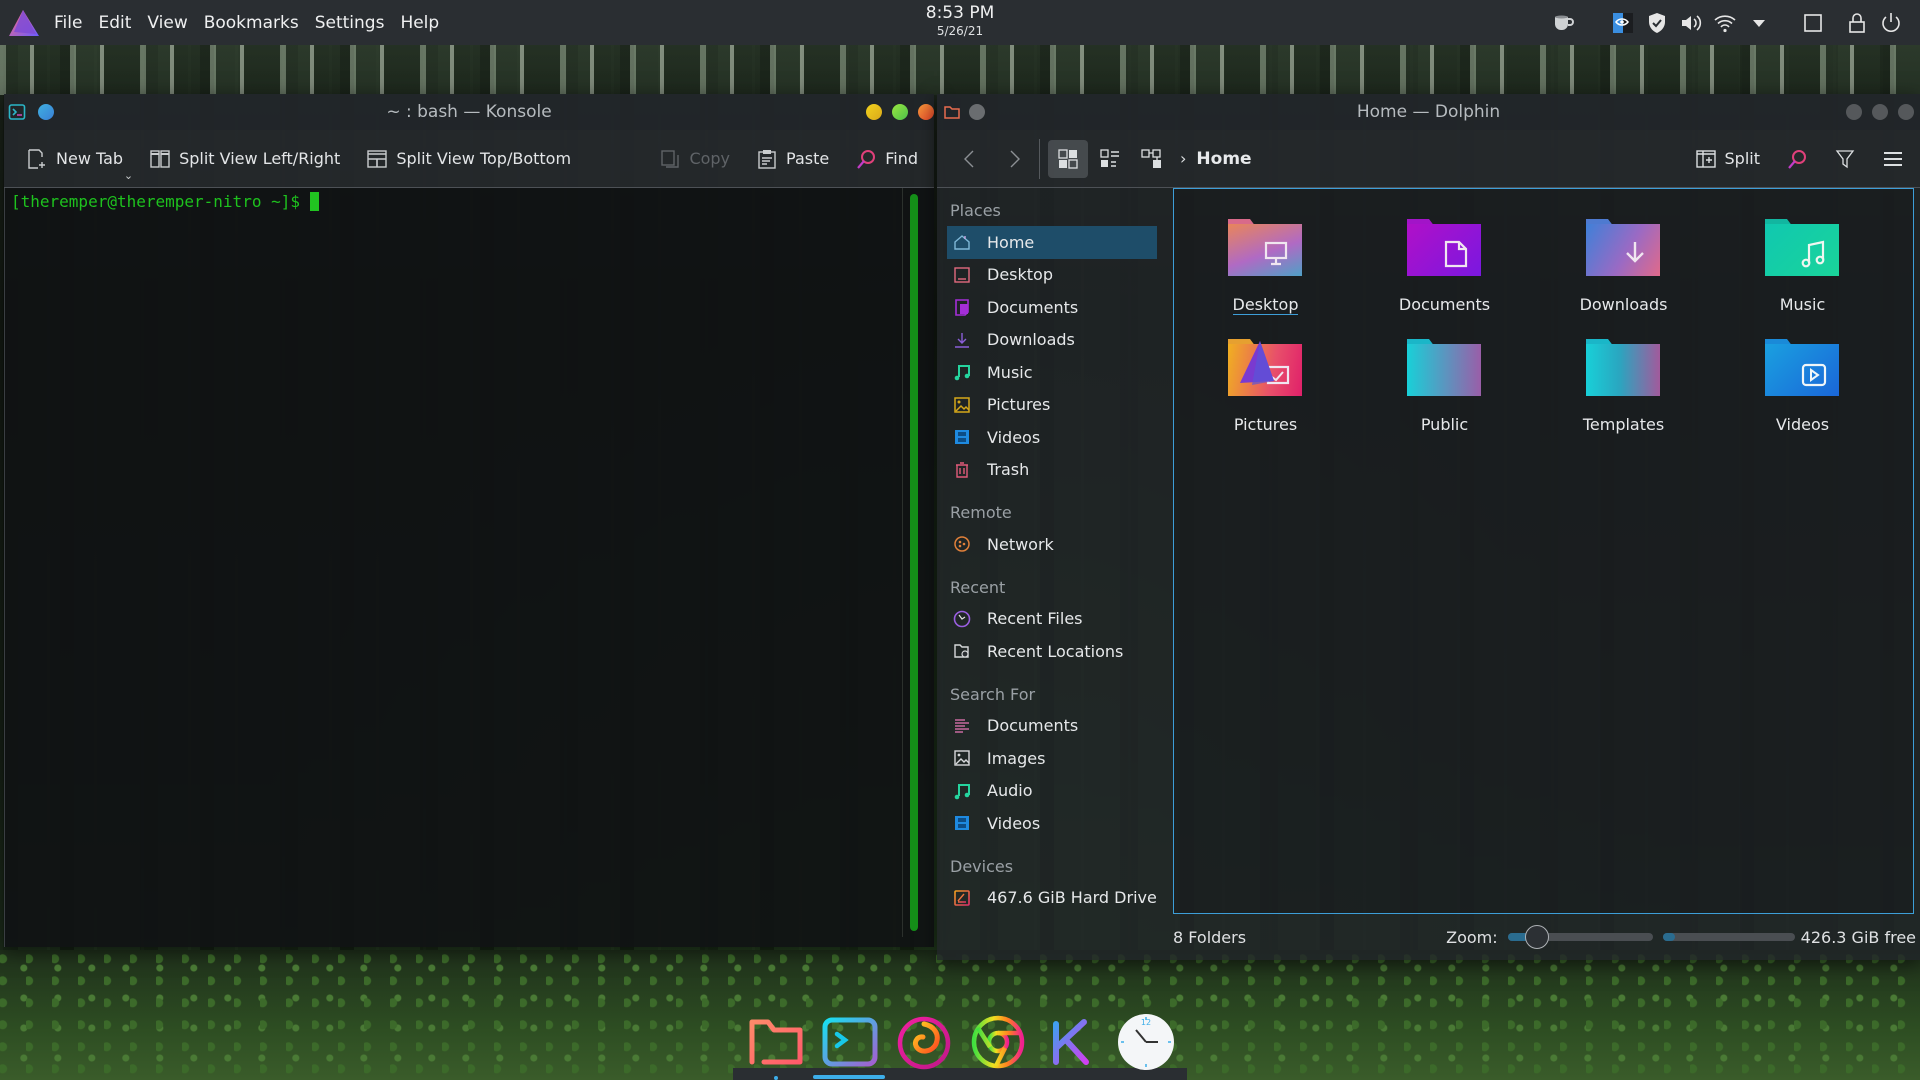  Describe the element at coordinates (1657, 23) in the screenshot. I see `shield-check-icon` at that location.